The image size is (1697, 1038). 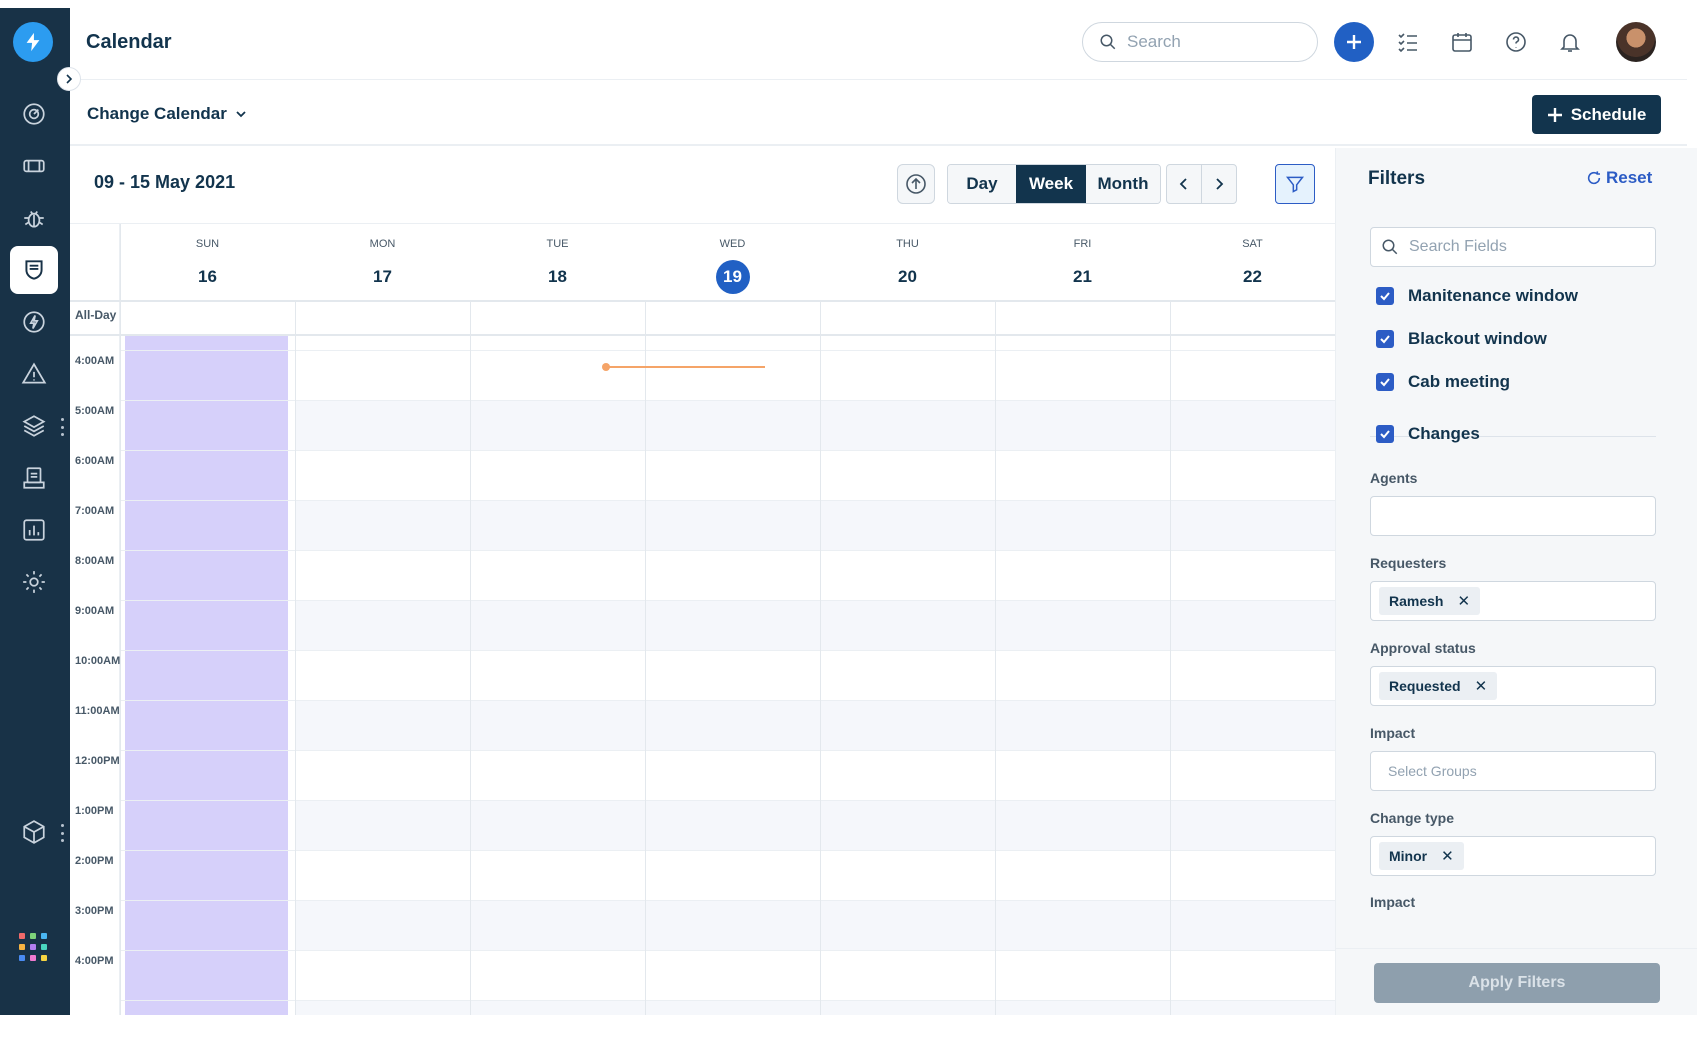 What do you see at coordinates (382, 276) in the screenshot?
I see `day-number: 17` at bounding box center [382, 276].